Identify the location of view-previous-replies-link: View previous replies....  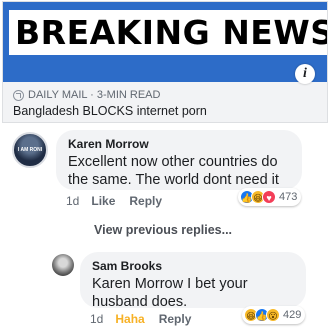
(163, 230).